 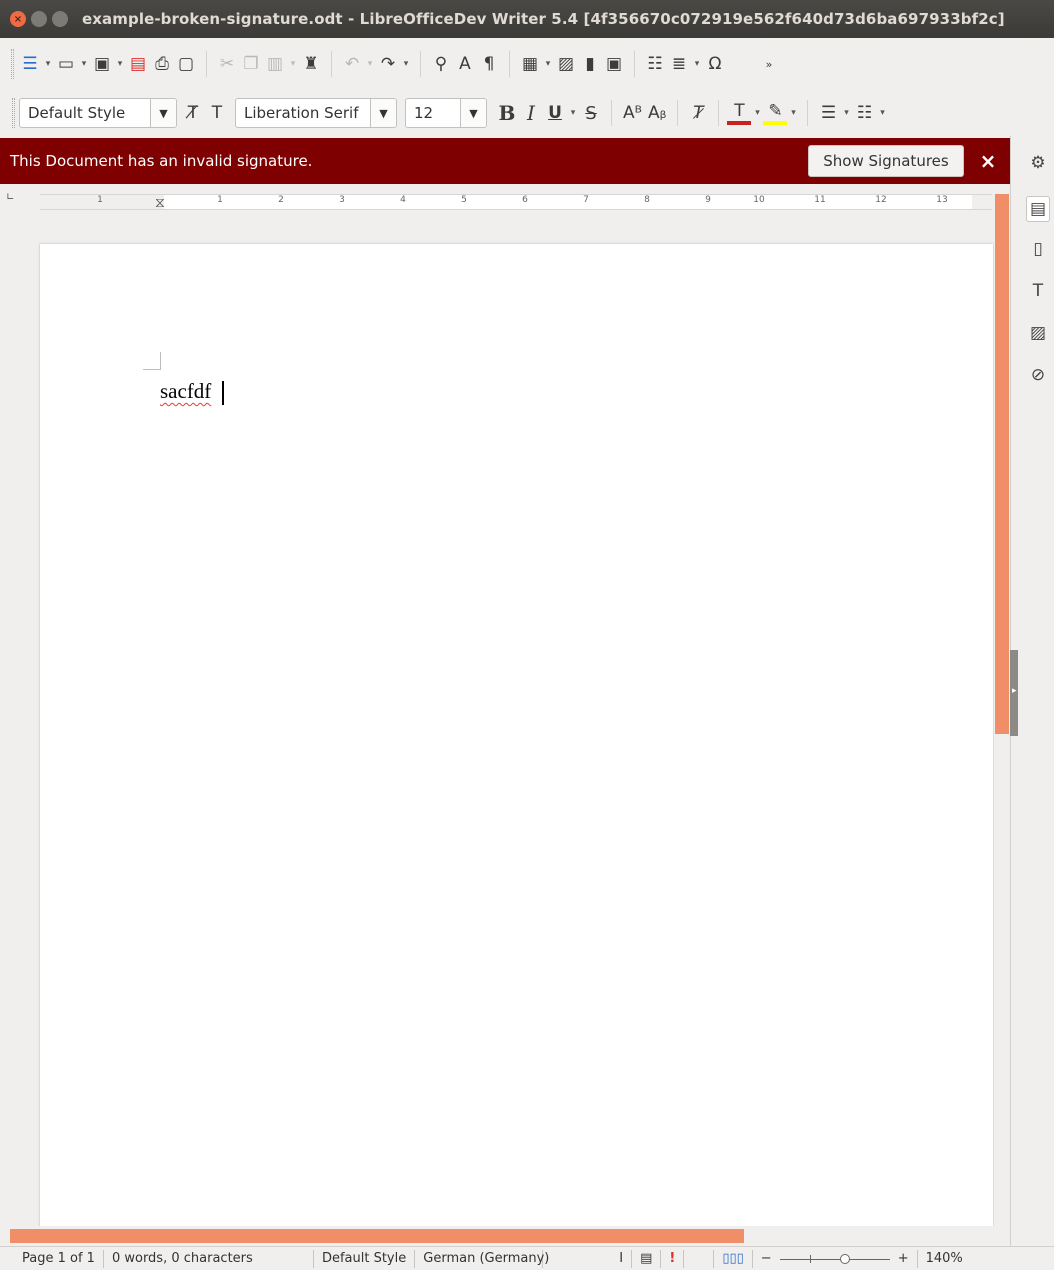 What do you see at coordinates (555, 113) in the screenshot?
I see `underline-button: U` at bounding box center [555, 113].